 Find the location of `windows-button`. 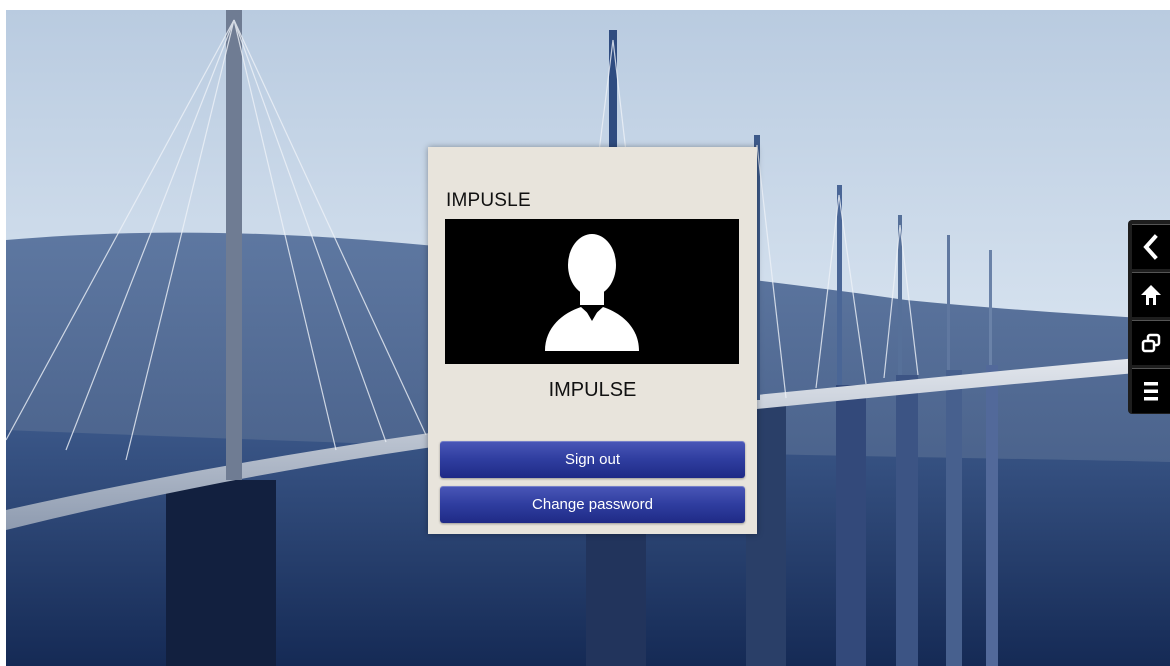

windows-button is located at coordinates (1151, 342).